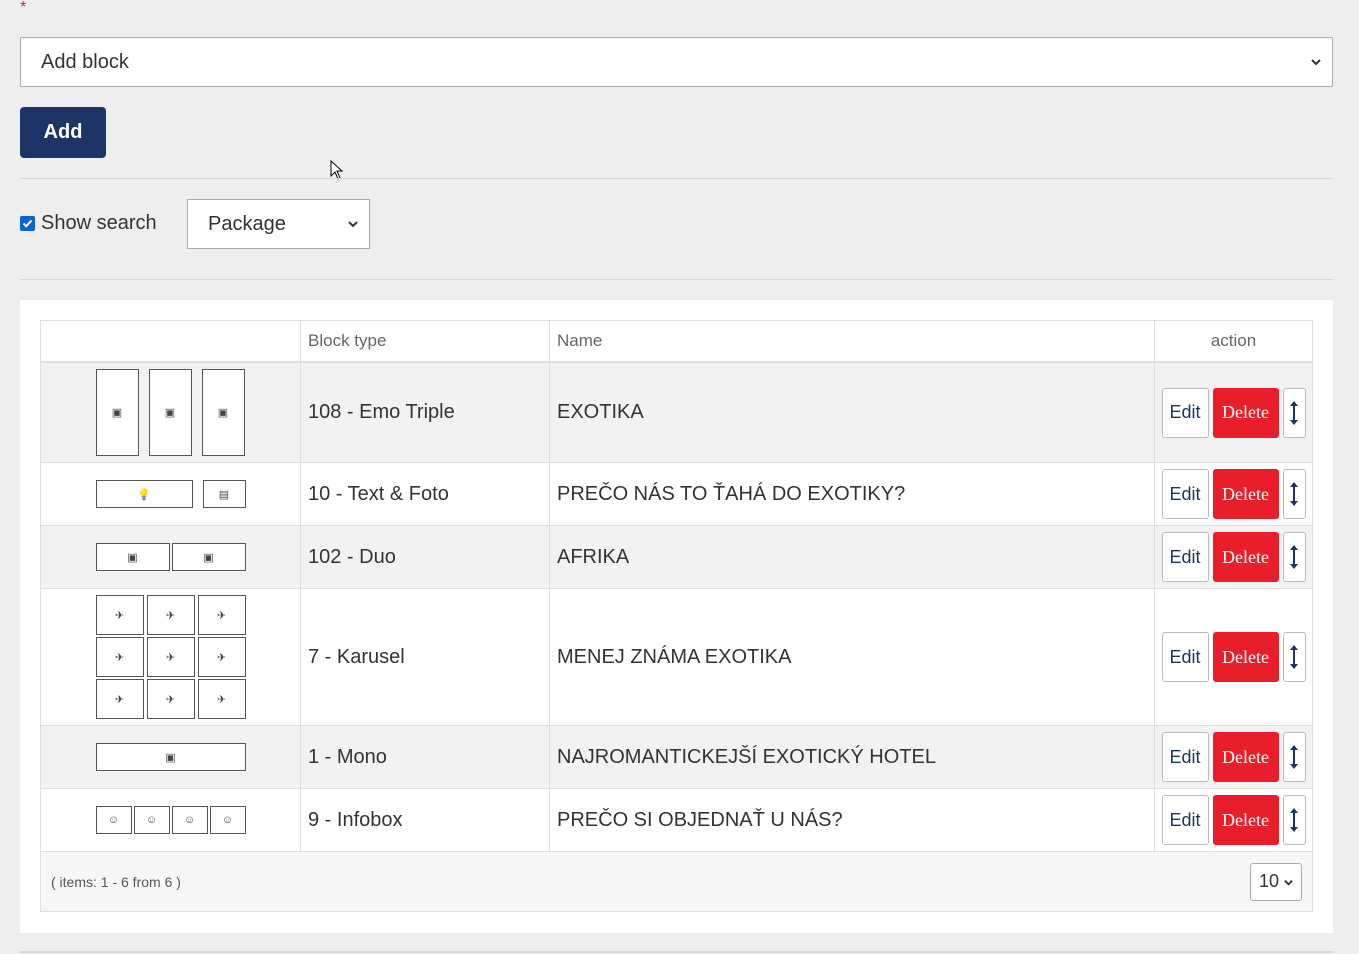 The image size is (1359, 954). Describe the element at coordinates (425, 757) in the screenshot. I see `block-type-cell: 1 - Mono` at that location.